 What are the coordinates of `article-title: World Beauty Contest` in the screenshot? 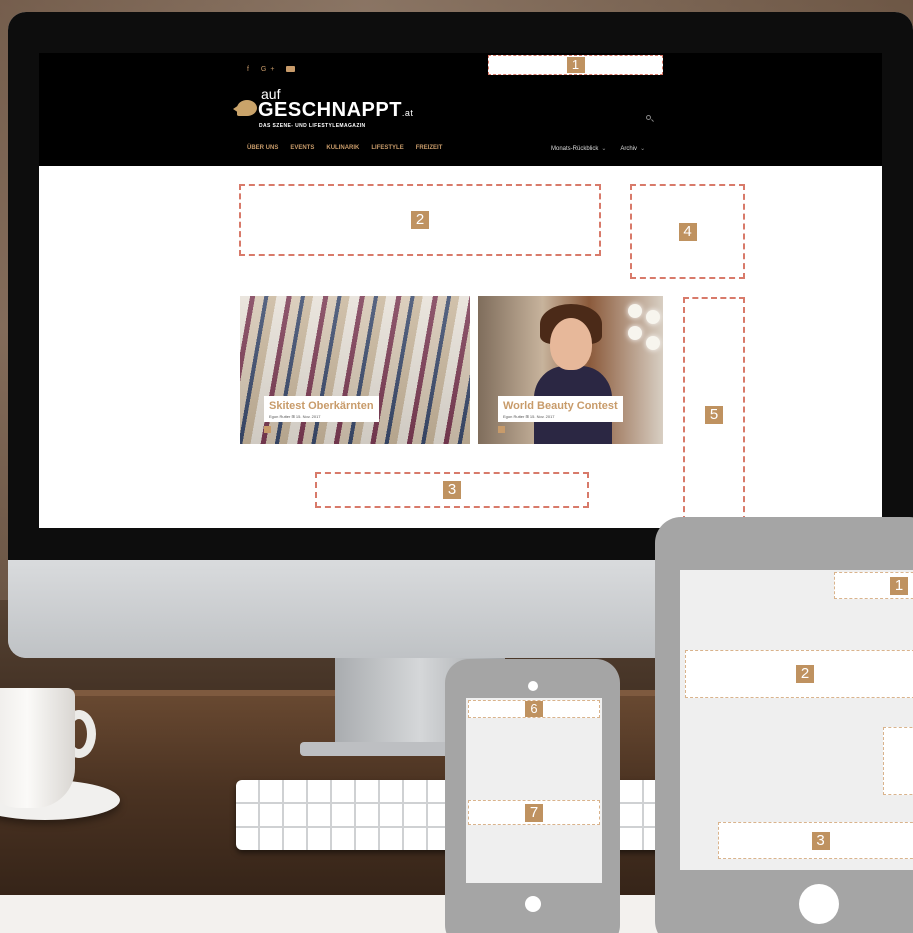 It's located at (560, 406).